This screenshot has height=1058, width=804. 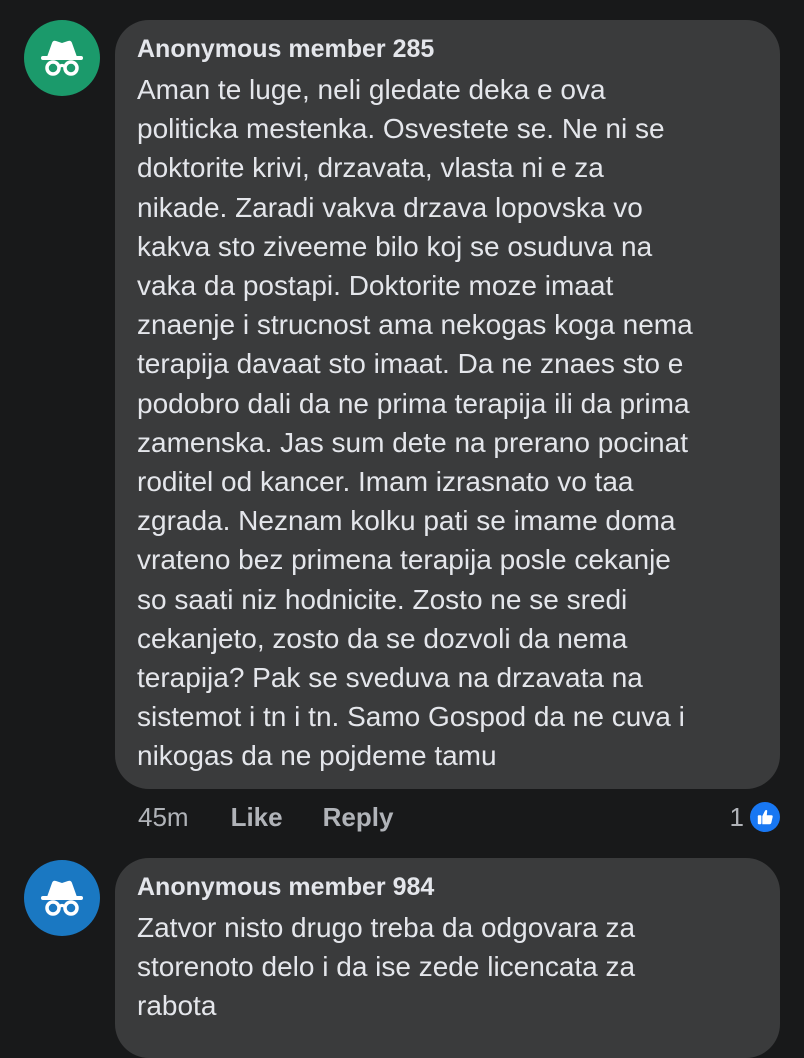 I want to click on reply-button: Reply, so click(x=358, y=817).